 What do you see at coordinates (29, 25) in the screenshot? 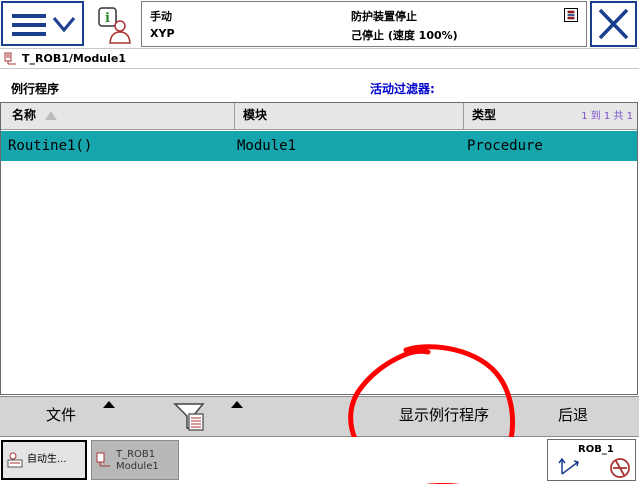
I see `hamburger-icon` at bounding box center [29, 25].